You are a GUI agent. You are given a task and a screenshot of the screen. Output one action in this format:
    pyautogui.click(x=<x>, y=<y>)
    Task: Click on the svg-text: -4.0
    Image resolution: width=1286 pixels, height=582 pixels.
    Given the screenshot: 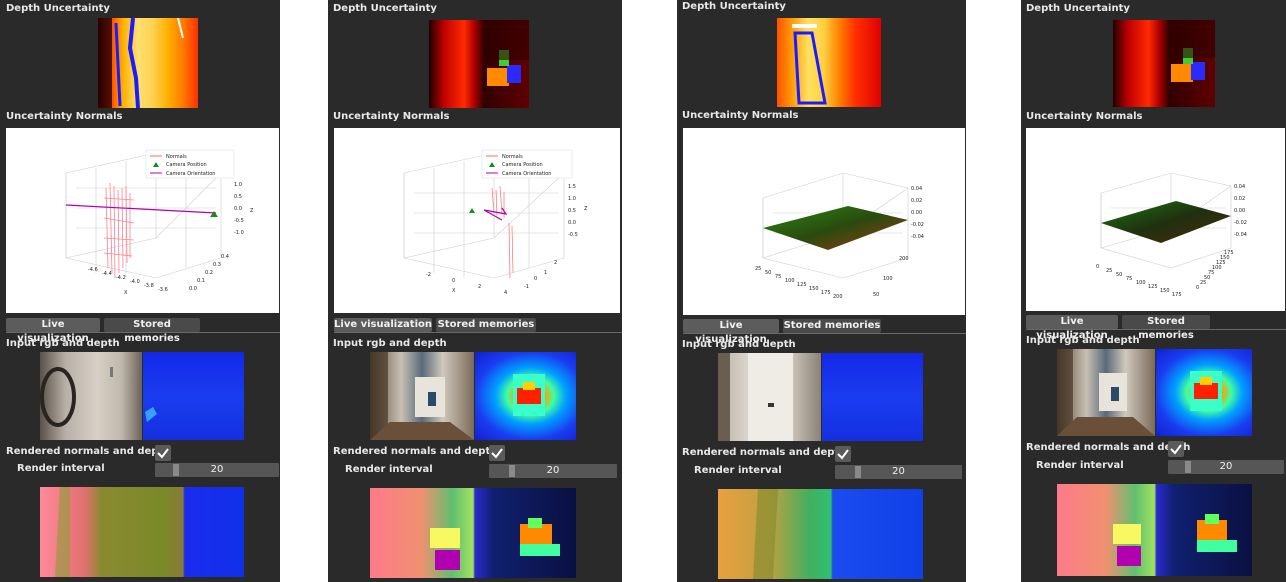 What is the action you would take?
    pyautogui.click(x=135, y=282)
    